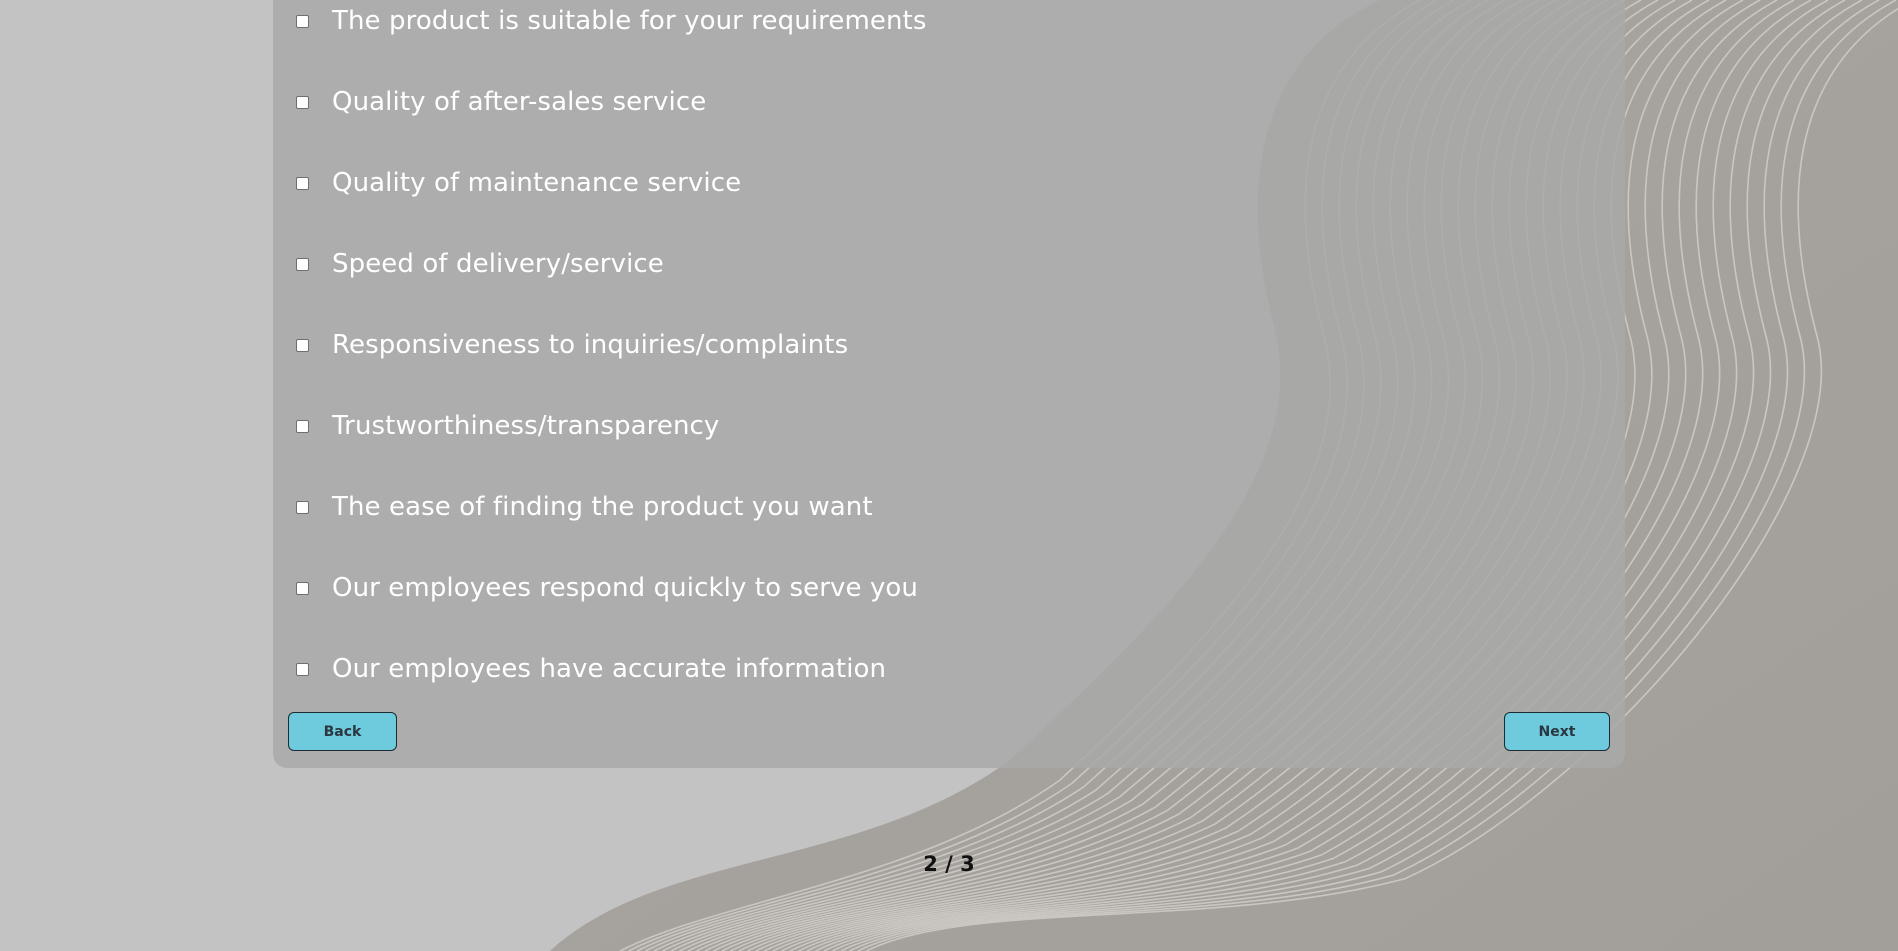  Describe the element at coordinates (590, 345) in the screenshot. I see `option-label: Responsiveness to inquiries/complaints` at that location.